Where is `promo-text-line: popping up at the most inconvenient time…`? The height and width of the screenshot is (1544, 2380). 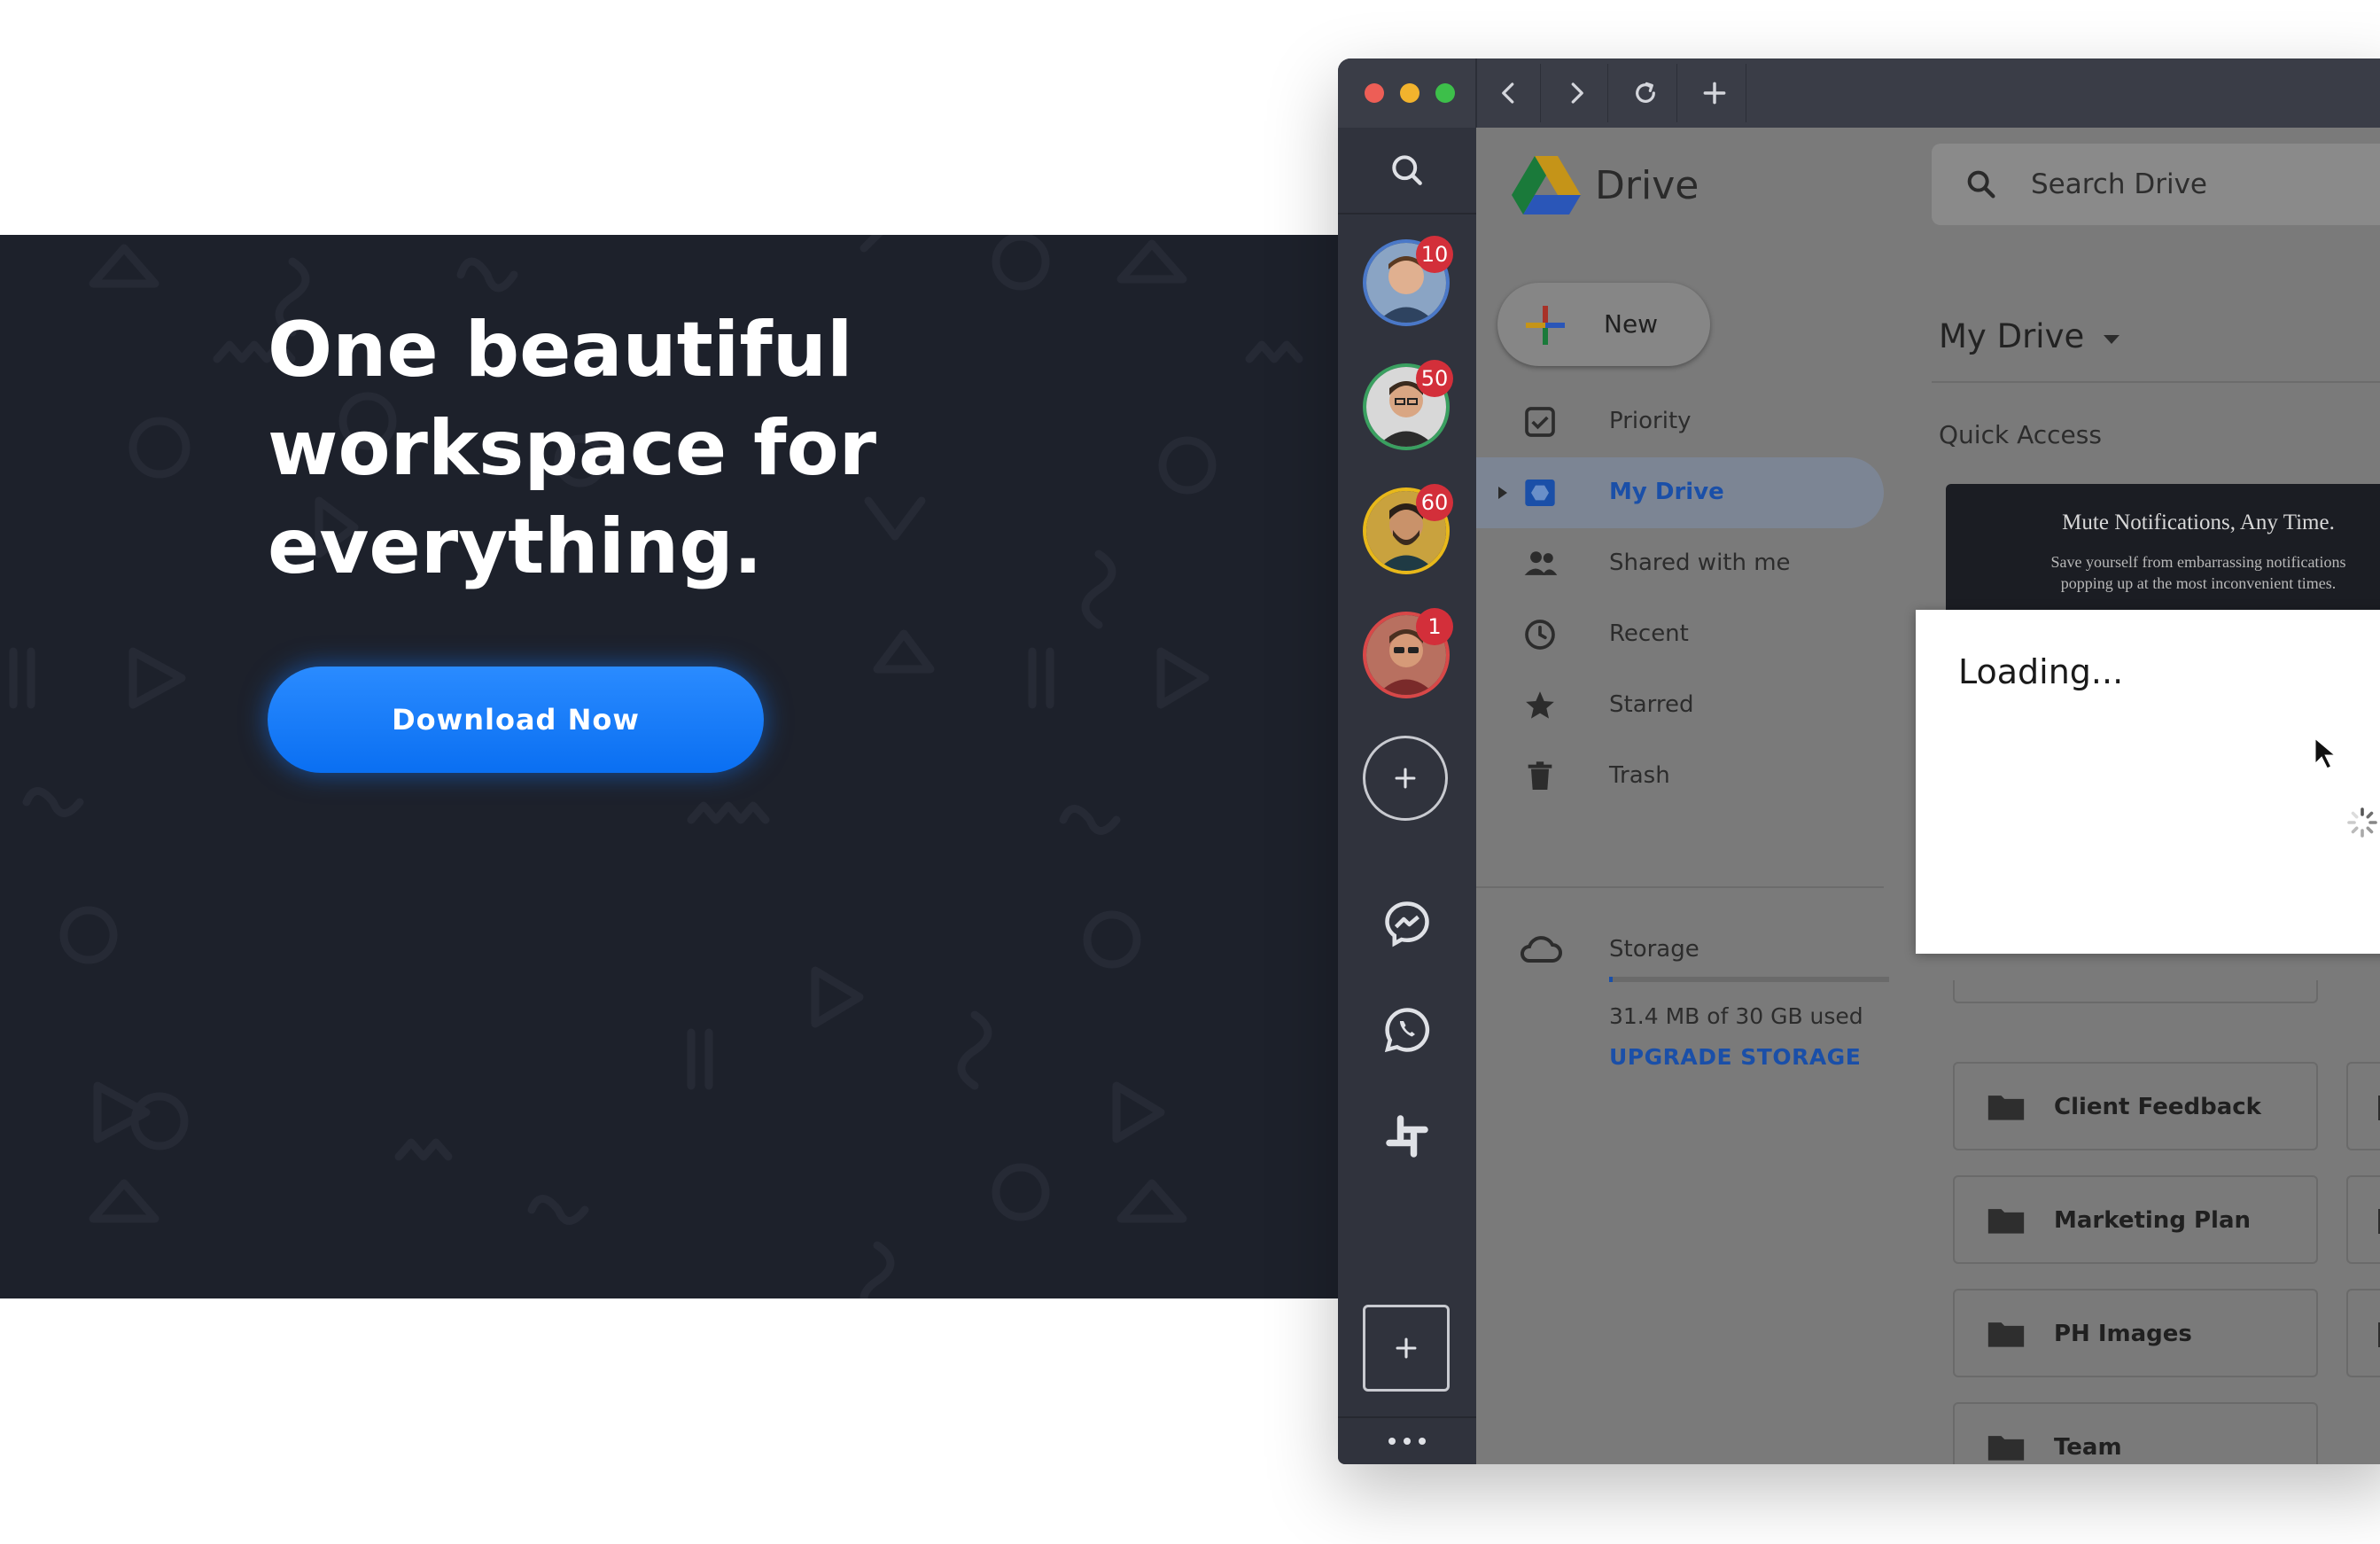 promo-text-line: popping up at the most inconvenient time… is located at coordinates (2198, 583).